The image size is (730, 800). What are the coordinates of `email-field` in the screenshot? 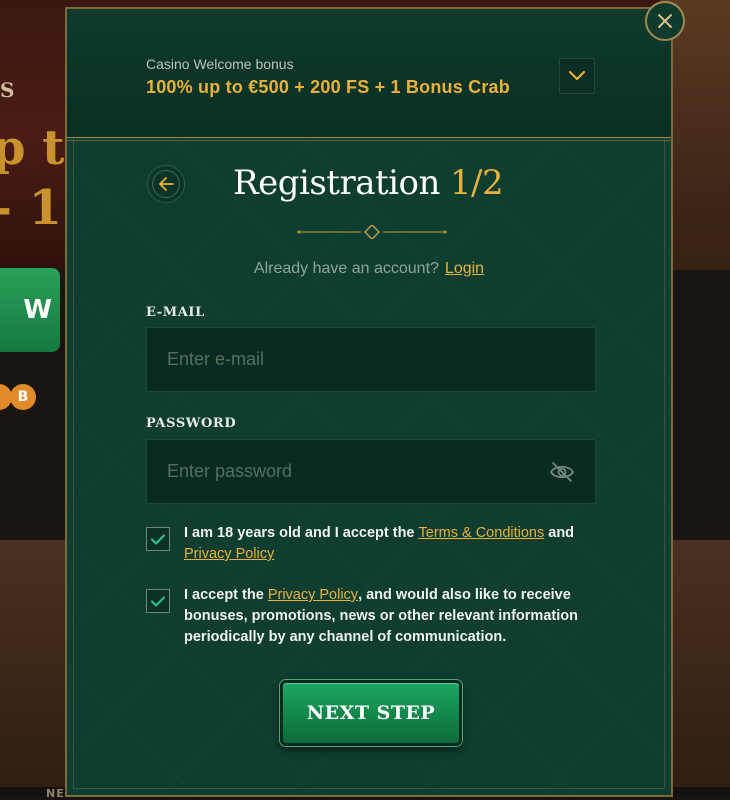 It's located at (371, 359).